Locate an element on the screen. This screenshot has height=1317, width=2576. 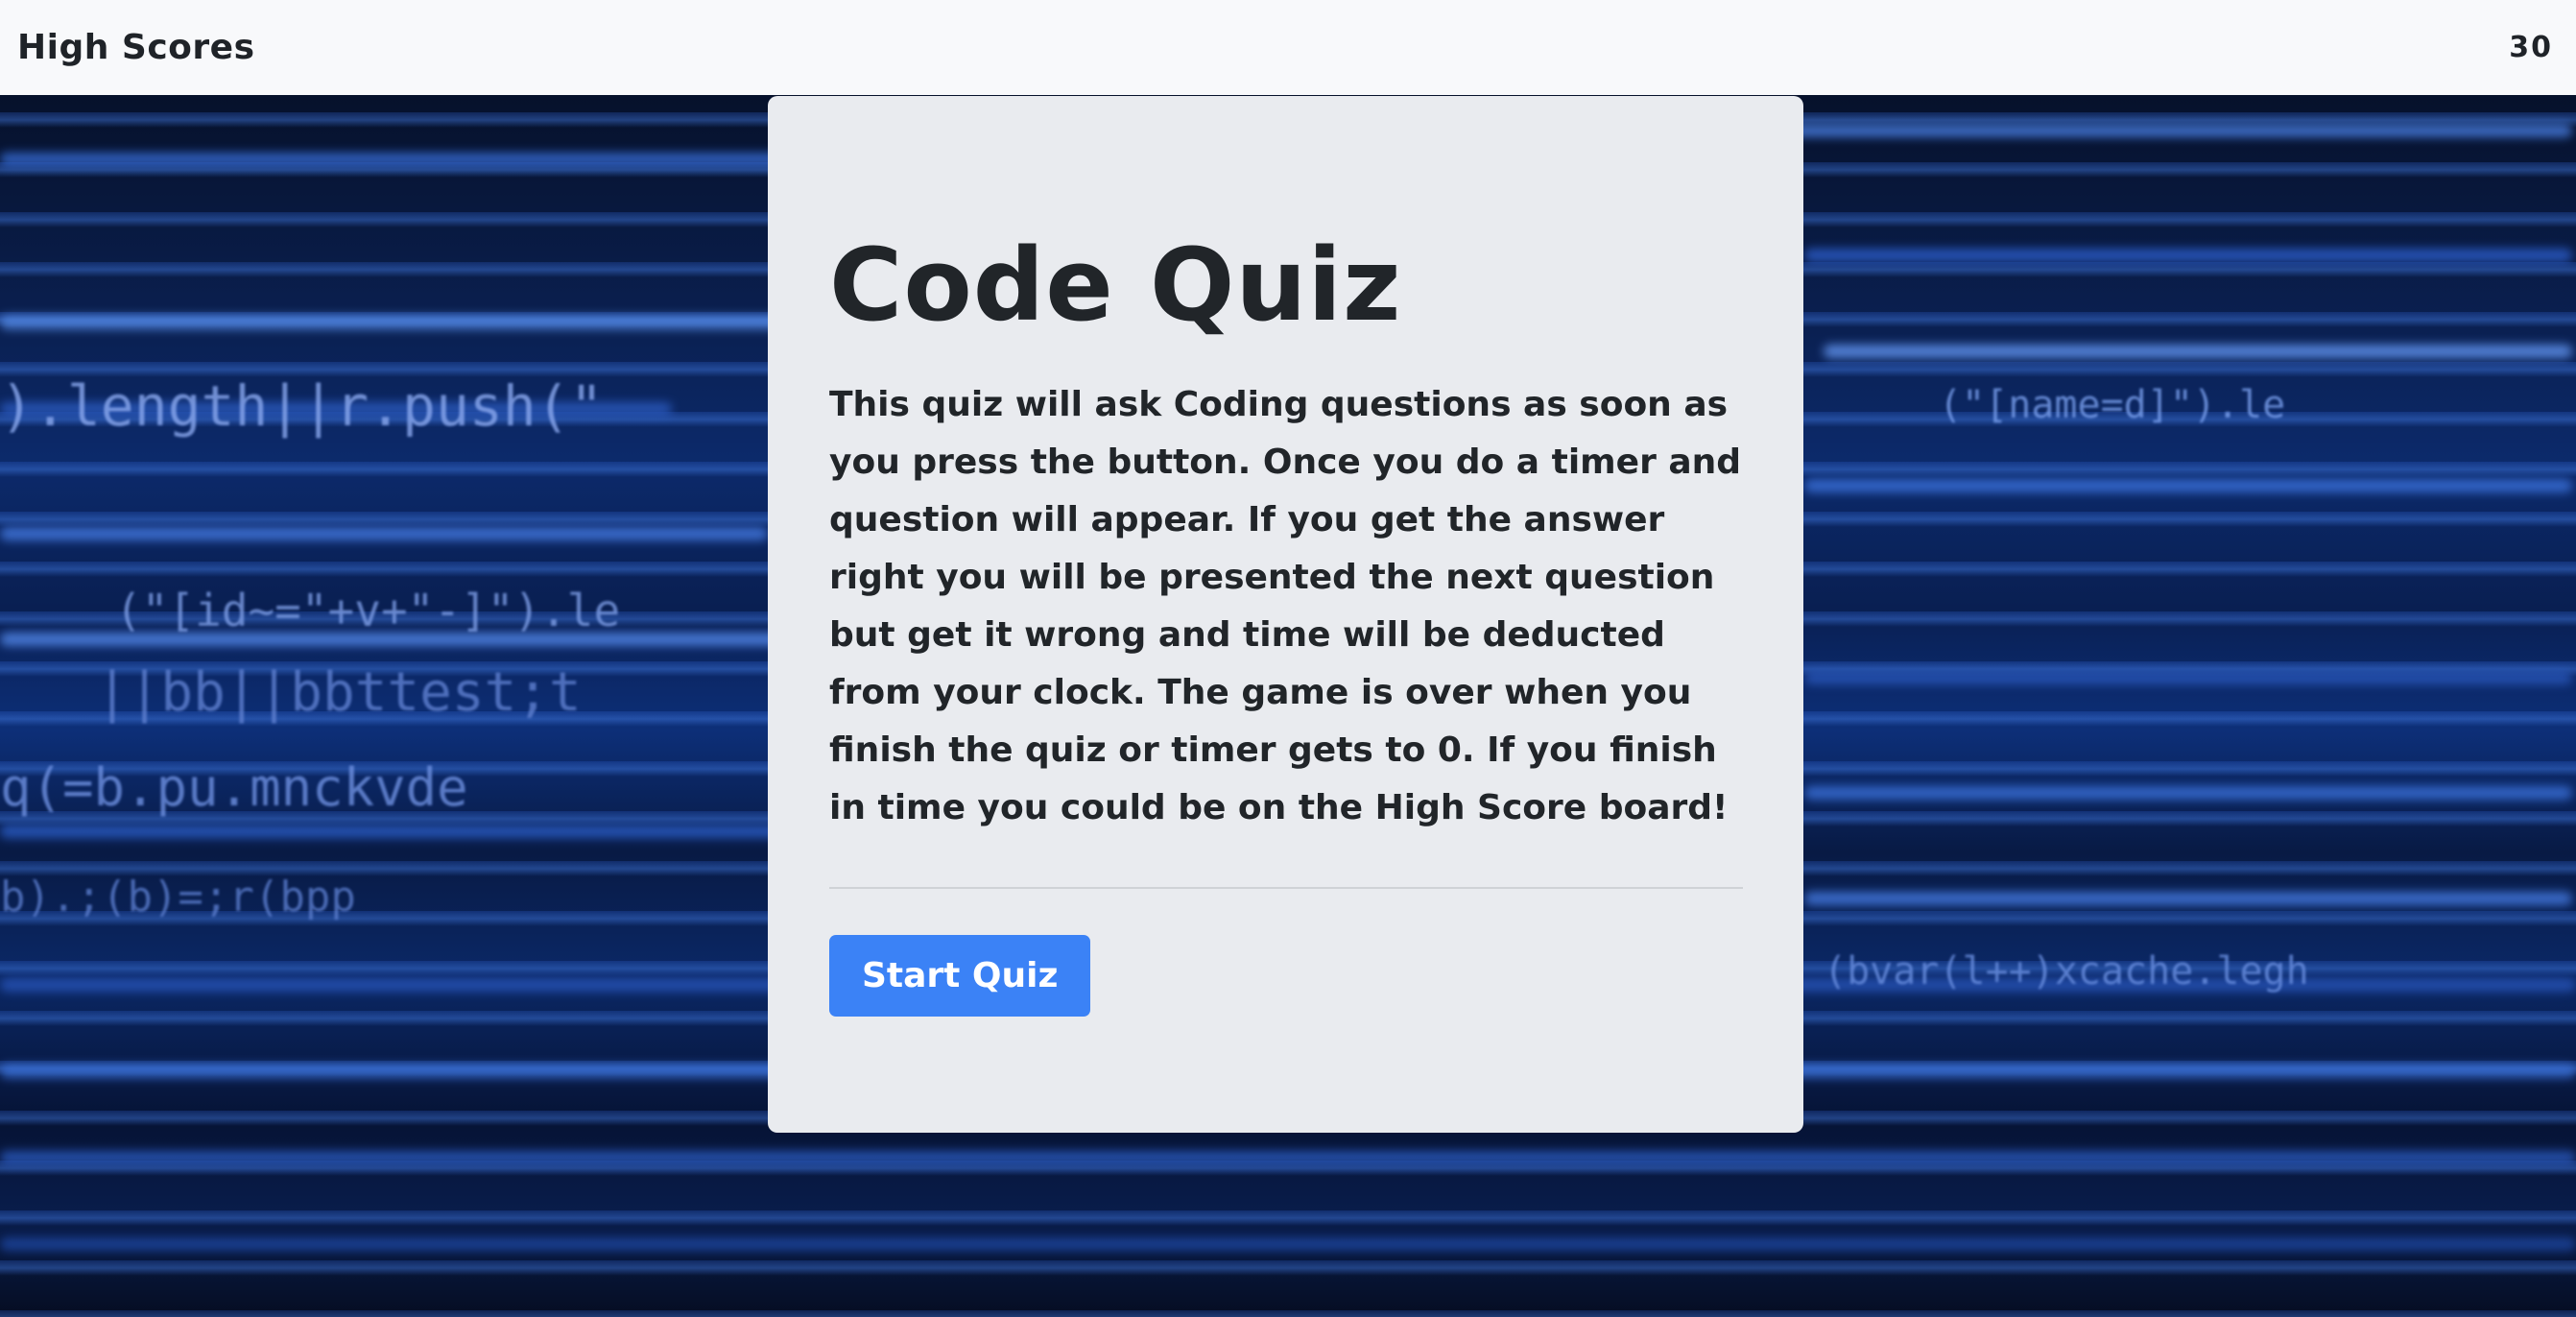
blurred-code-line: ("[name=d]").le is located at coordinates (2112, 405).